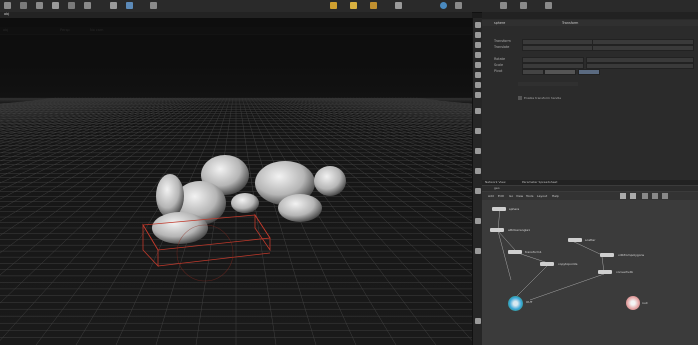 The width and height of the screenshot is (698, 345). Describe the element at coordinates (547, 264) in the screenshot. I see `network-node-copytopoints` at that location.